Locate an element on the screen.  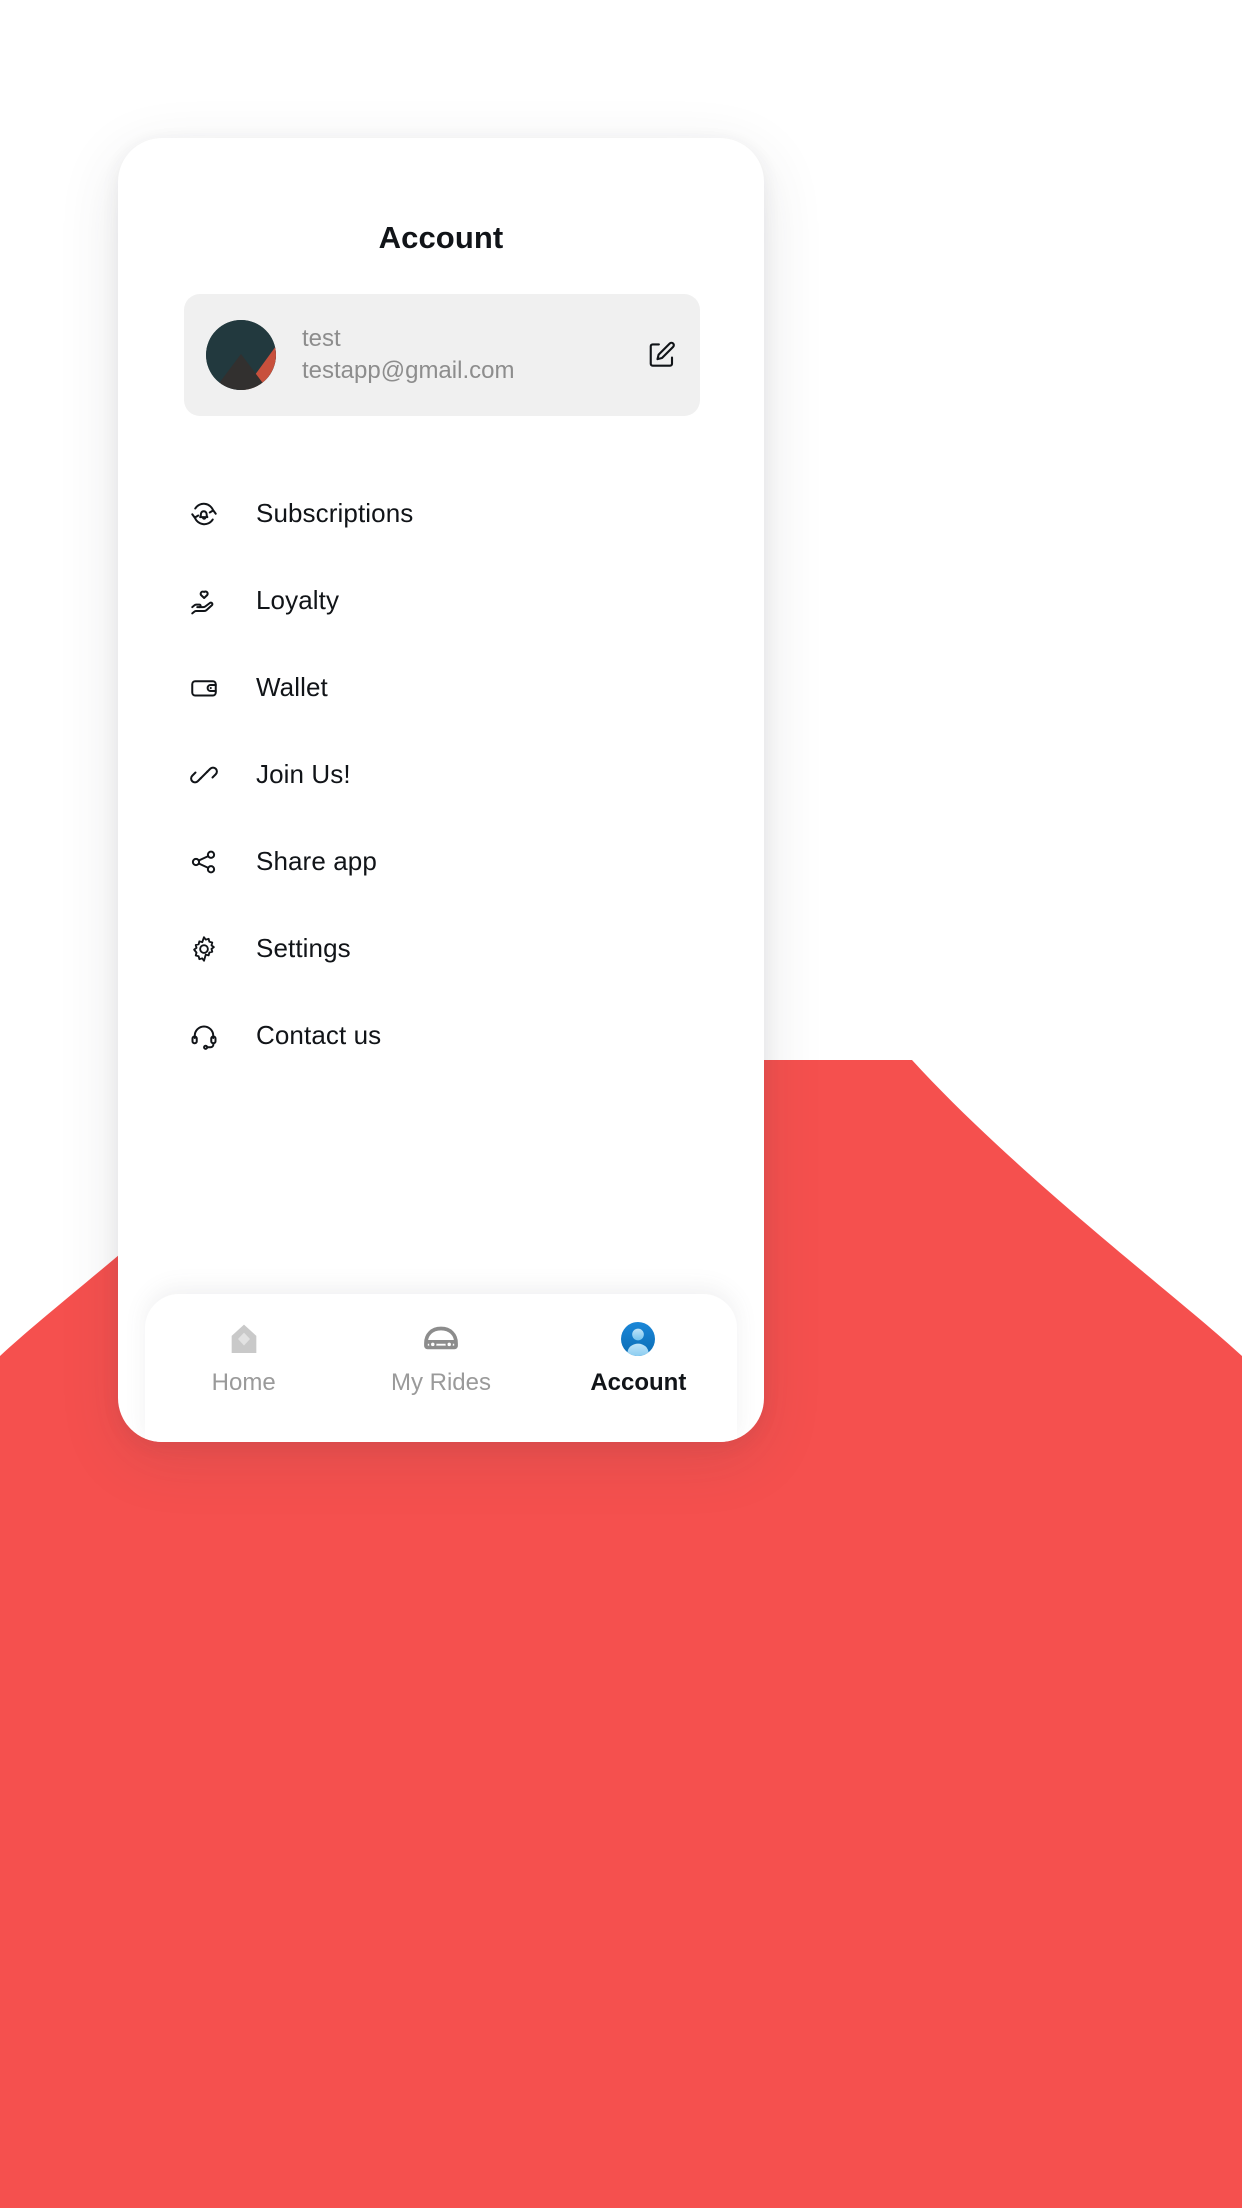
user-avatar-image is located at coordinates (241, 355).